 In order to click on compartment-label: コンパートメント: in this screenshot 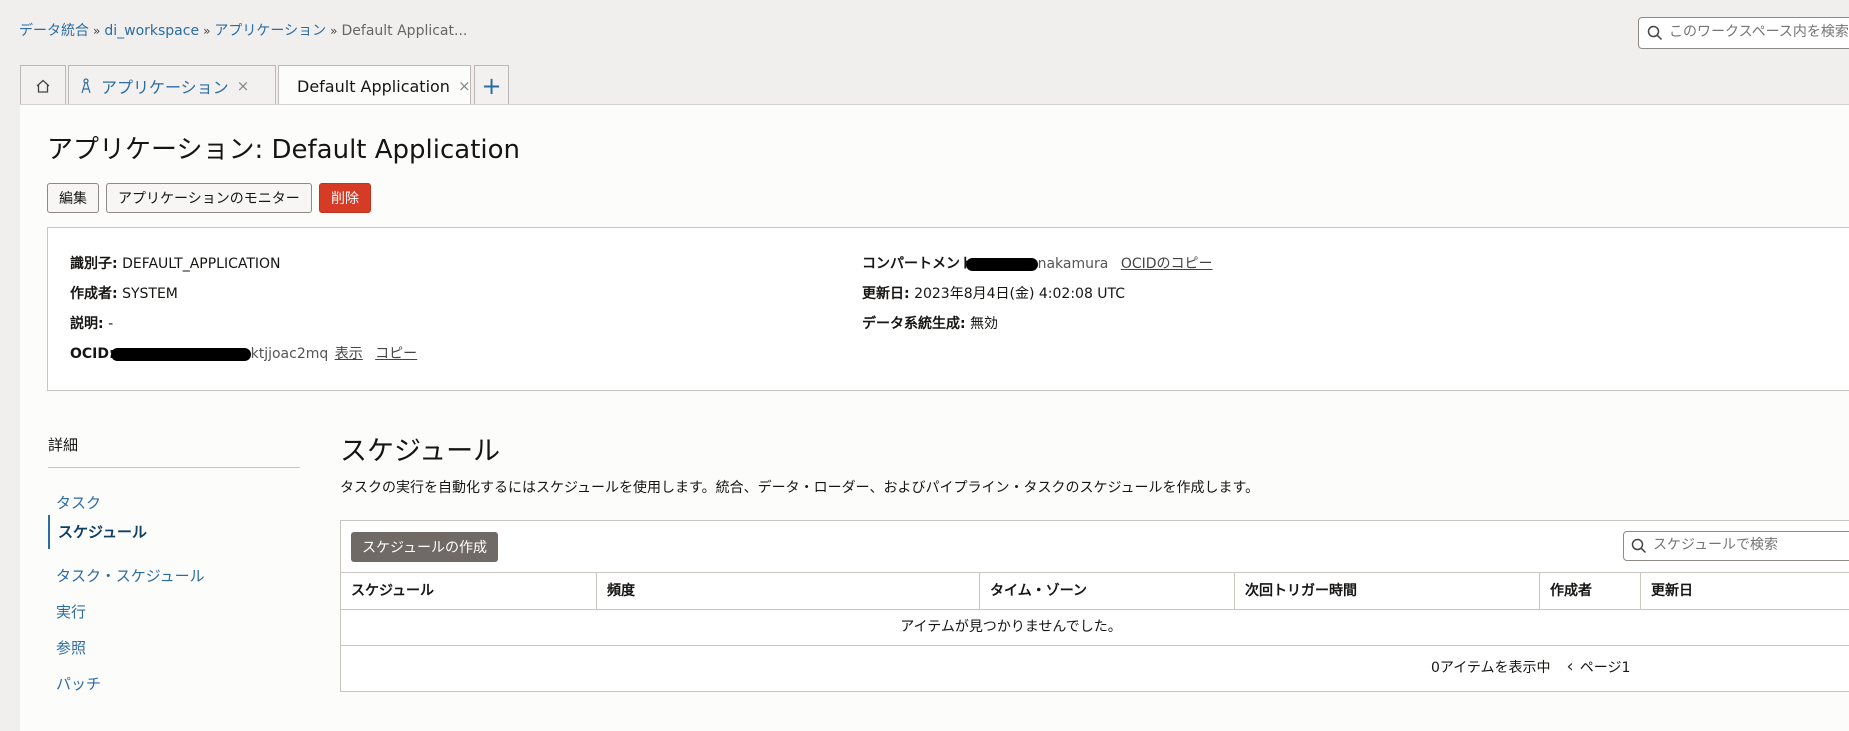, I will do `click(921, 264)`.